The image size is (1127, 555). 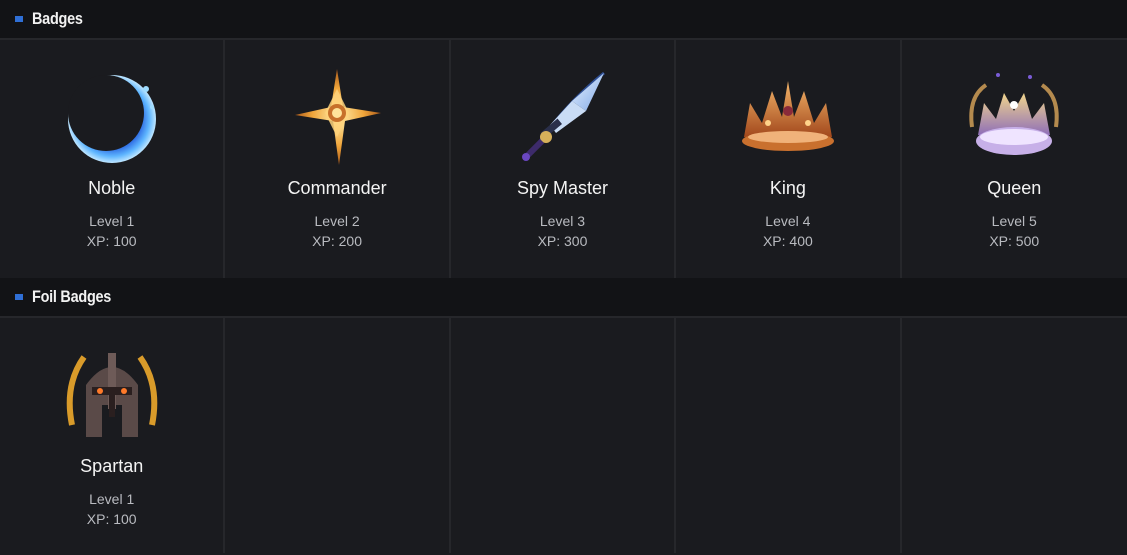 I want to click on spartan-helmet-icon, so click(x=112, y=395).